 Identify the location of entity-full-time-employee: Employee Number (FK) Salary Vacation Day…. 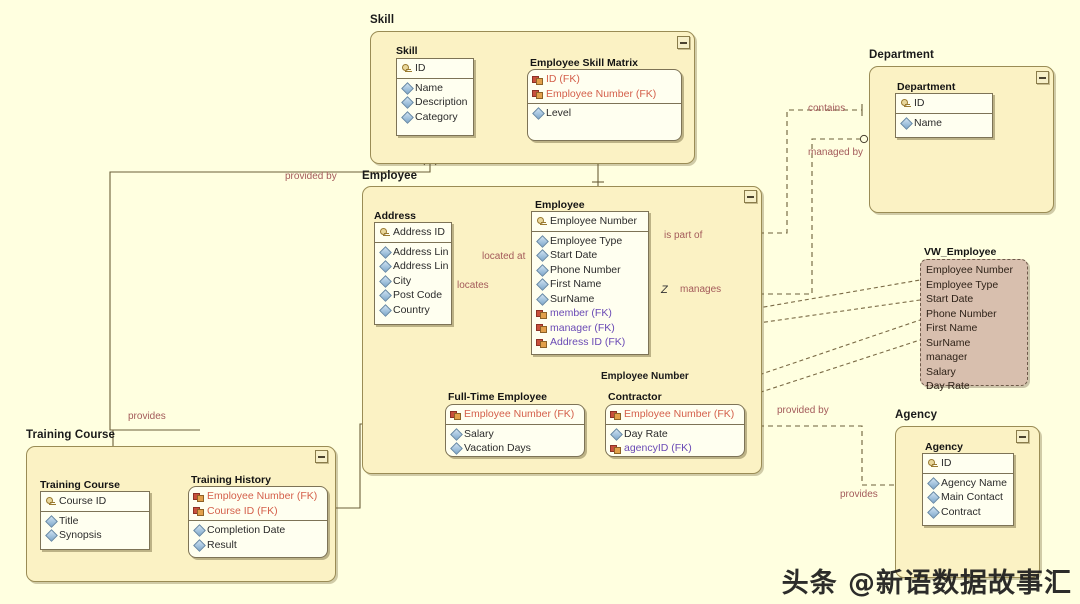
(515, 430).